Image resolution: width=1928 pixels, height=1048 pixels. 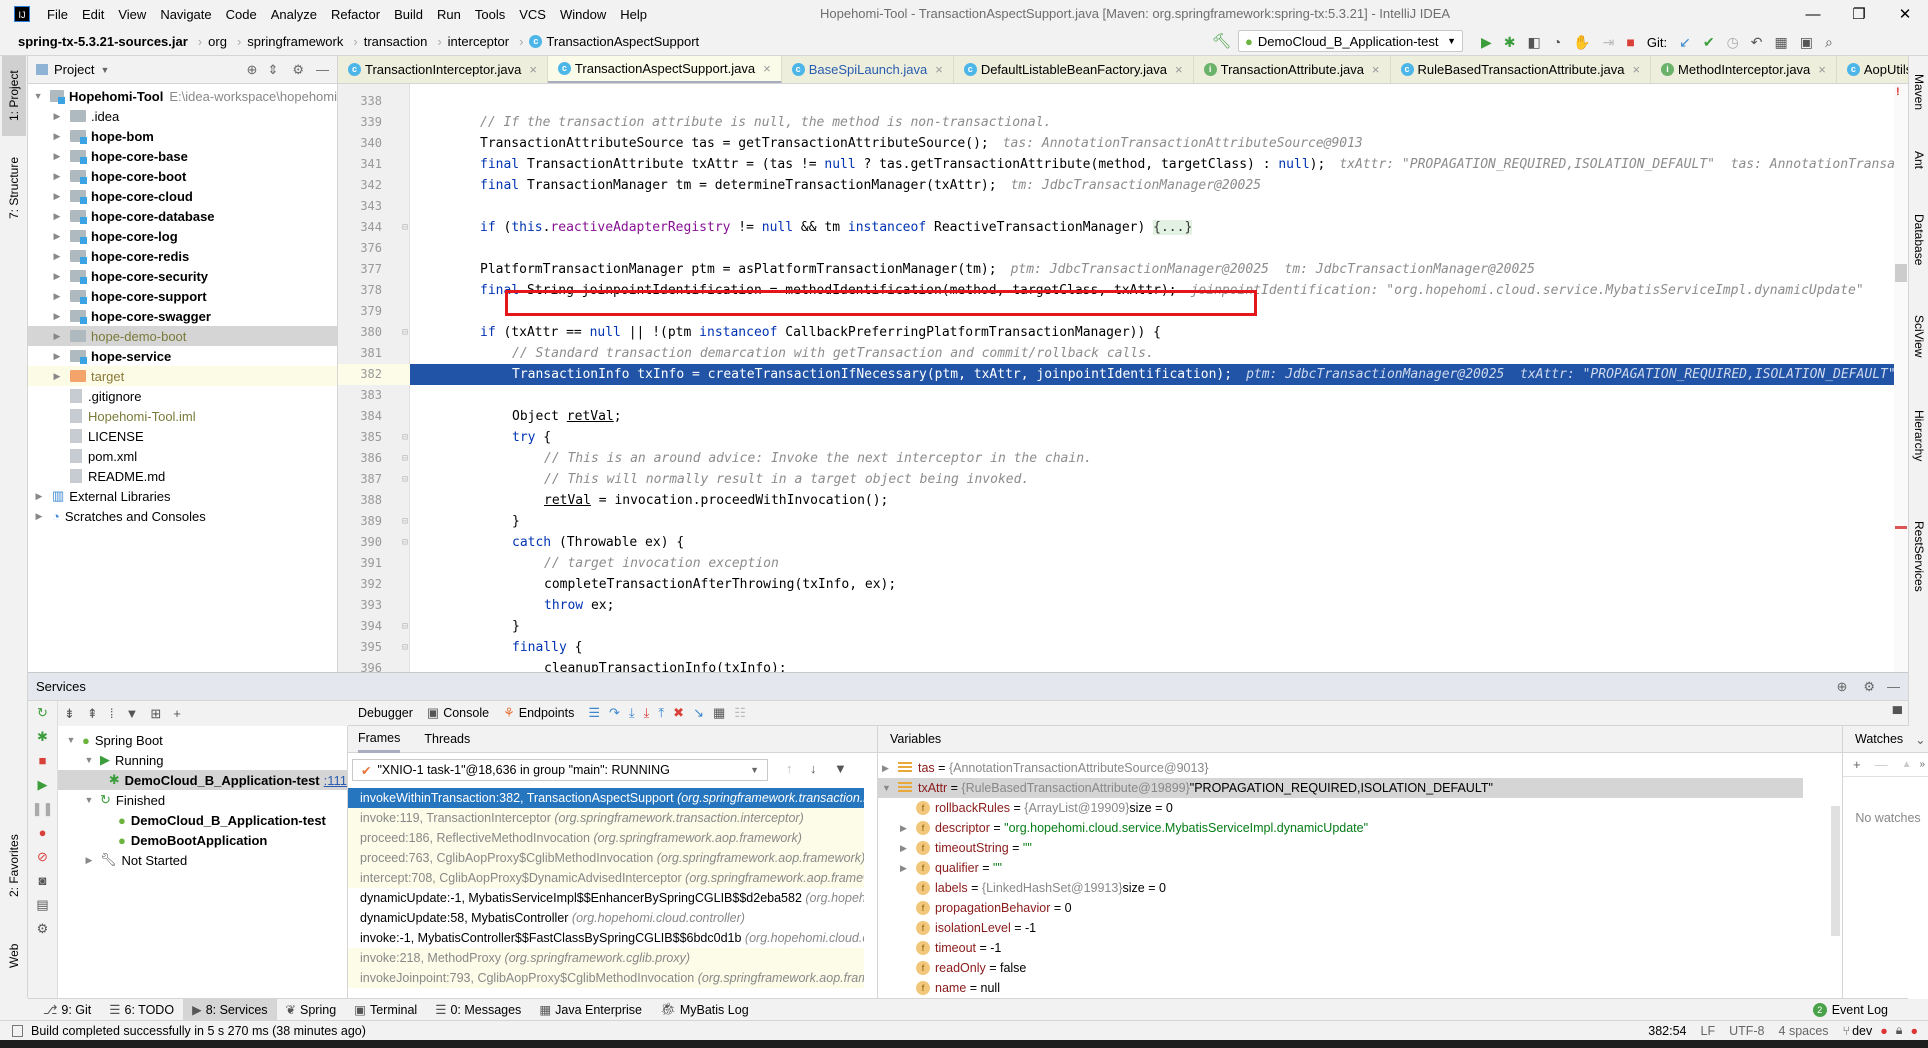 I want to click on group-by-icon: ⁞, so click(x=112, y=713).